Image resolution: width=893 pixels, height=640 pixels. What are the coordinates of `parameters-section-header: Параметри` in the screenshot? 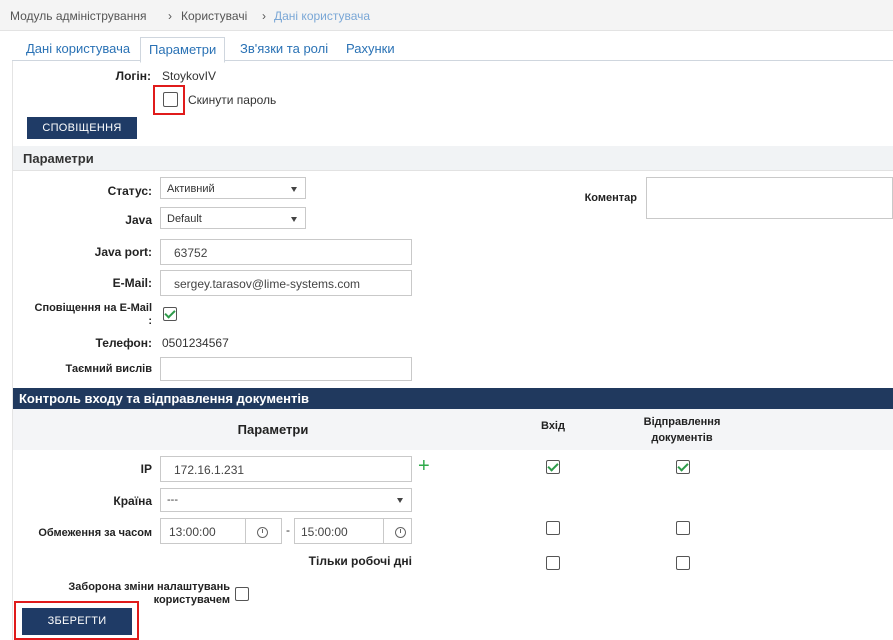 It's located at (453, 158).